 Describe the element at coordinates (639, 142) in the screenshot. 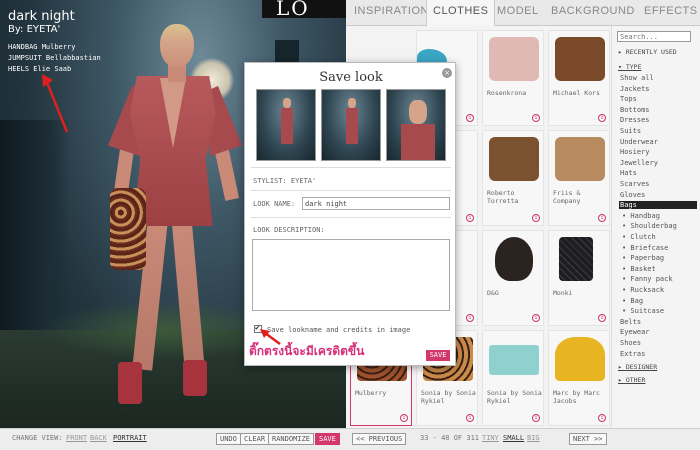

I see `type-filter-underwear: Underwear` at that location.